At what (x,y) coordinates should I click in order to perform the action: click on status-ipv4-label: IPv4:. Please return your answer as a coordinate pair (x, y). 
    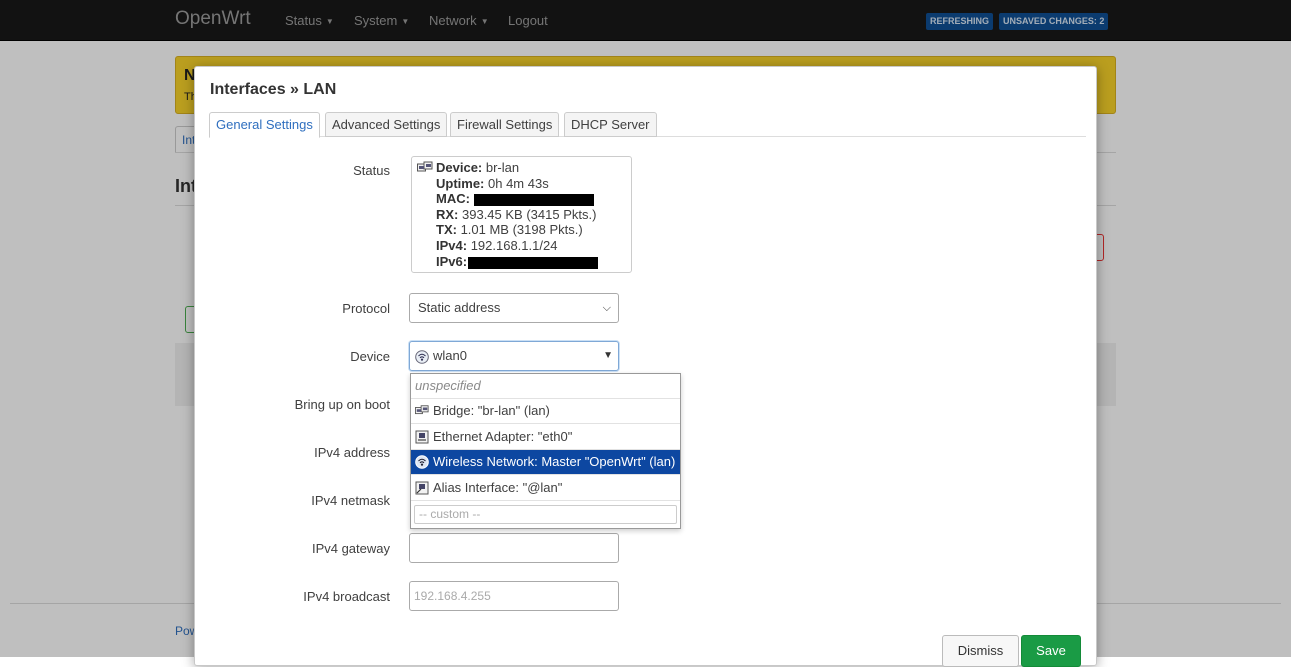
    Looking at the image, I should click on (452, 245).